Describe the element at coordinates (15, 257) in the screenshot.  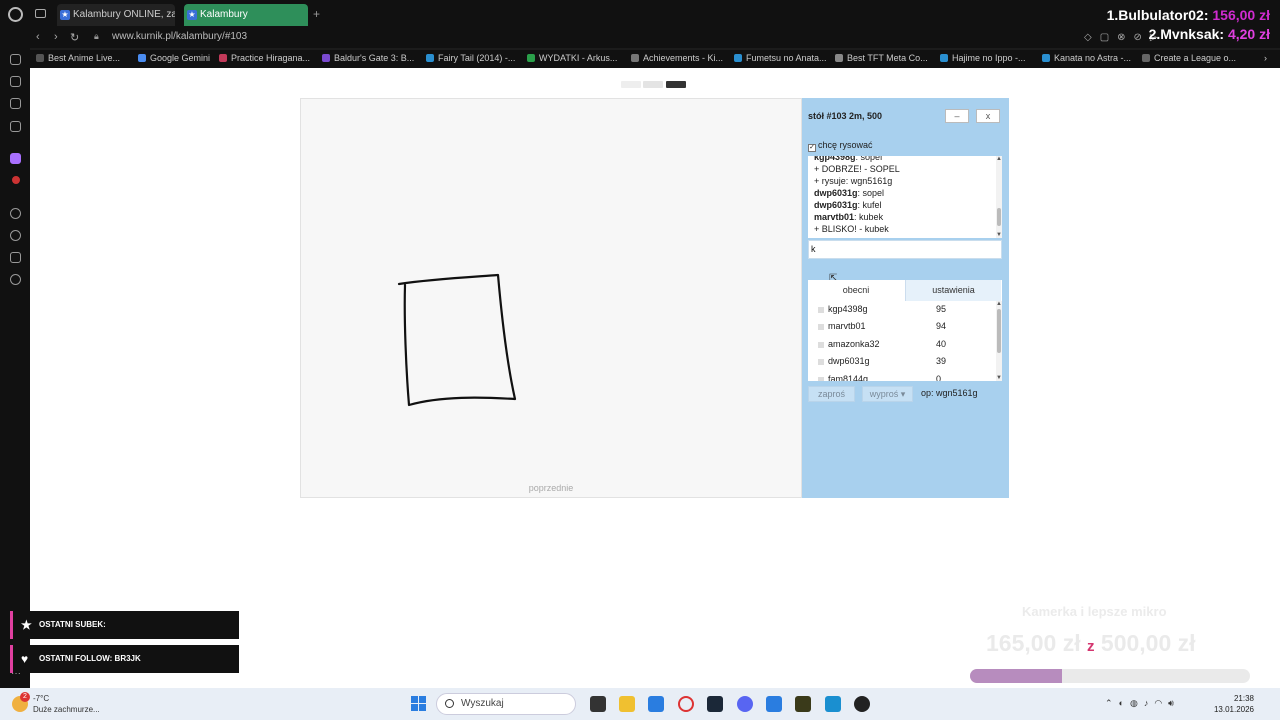
I see `extensions-icon` at that location.